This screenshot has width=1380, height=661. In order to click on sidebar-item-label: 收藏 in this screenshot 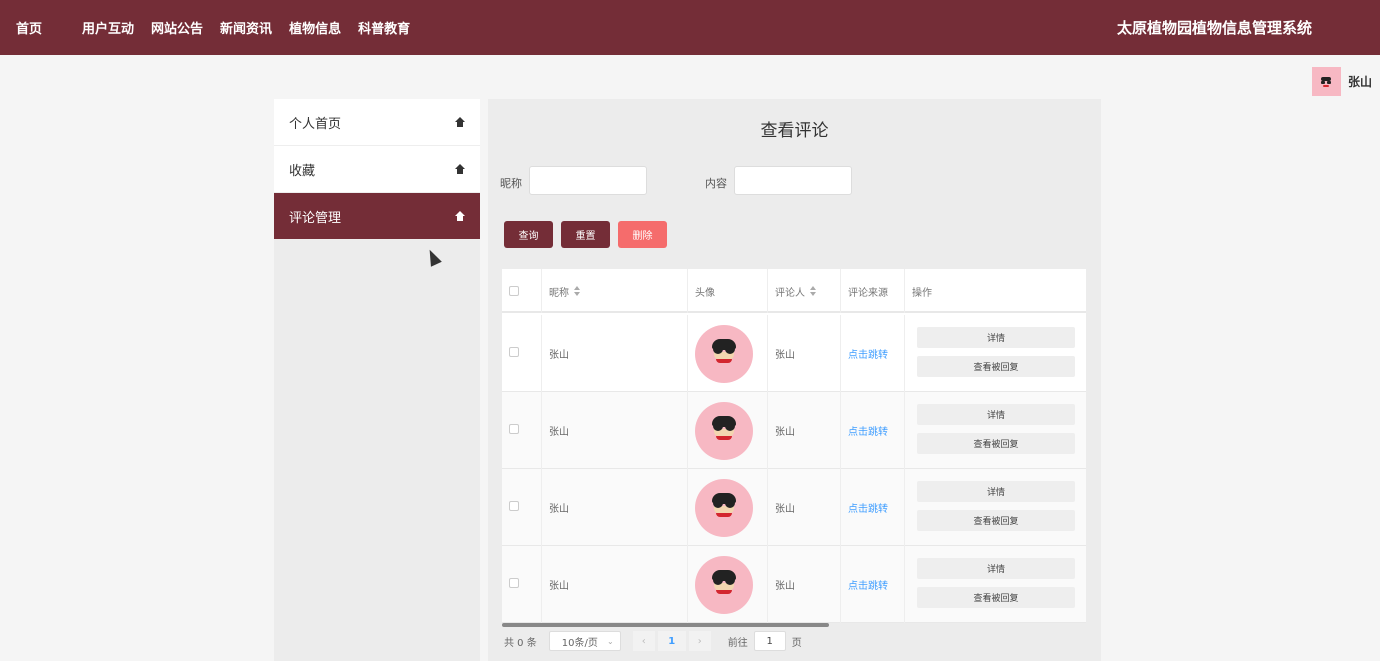, I will do `click(302, 171)`.